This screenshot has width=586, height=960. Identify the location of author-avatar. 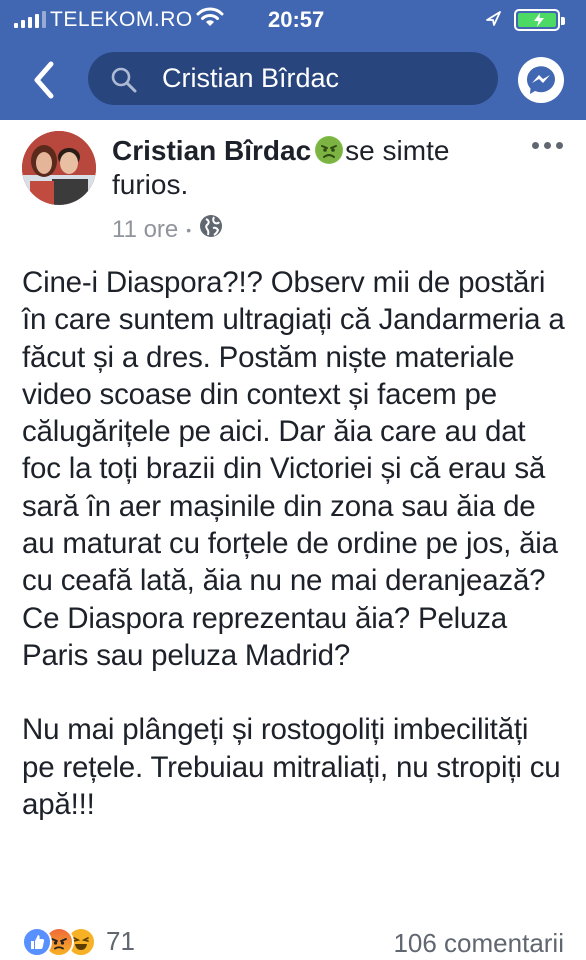
(59, 168).